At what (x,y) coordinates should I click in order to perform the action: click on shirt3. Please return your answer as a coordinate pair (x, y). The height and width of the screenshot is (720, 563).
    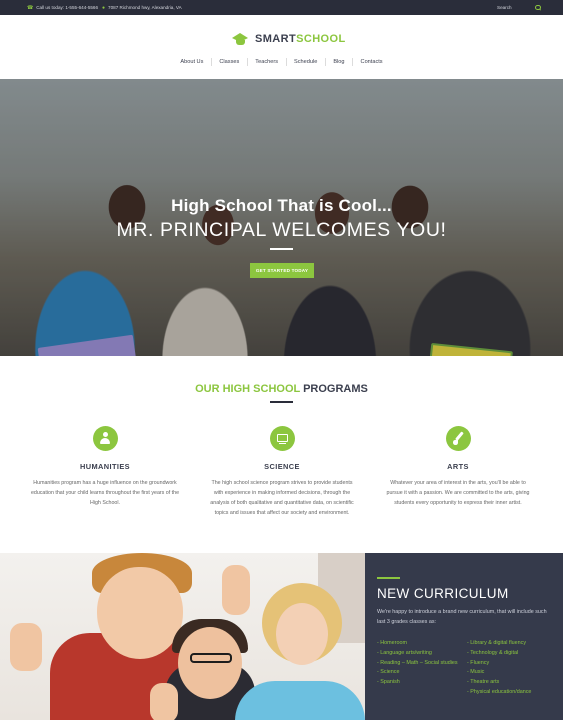
    Looking at the image, I should click on (300, 700).